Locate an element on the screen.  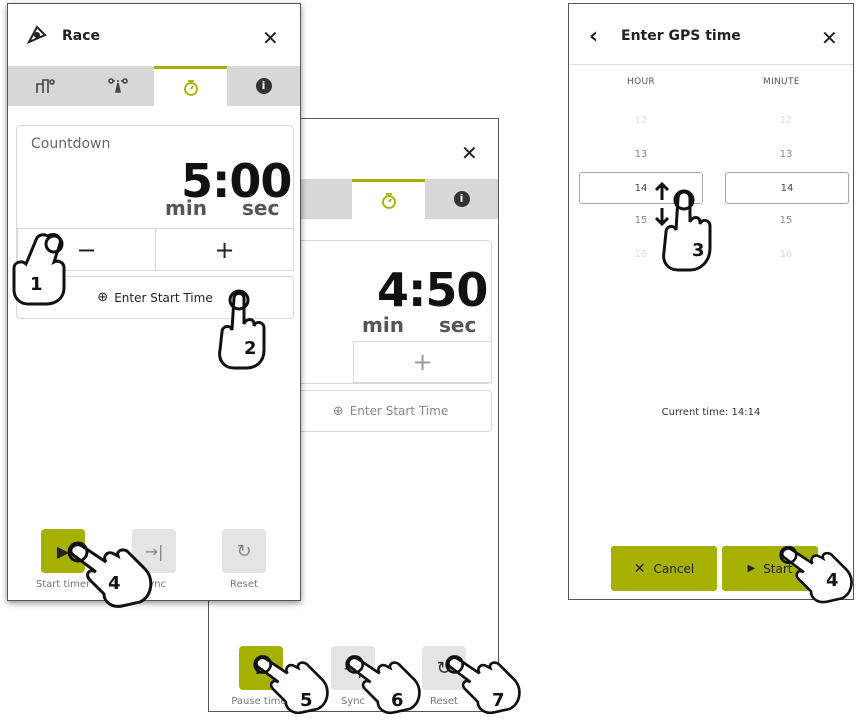
hour-column-label: HOUR is located at coordinates (641, 82).